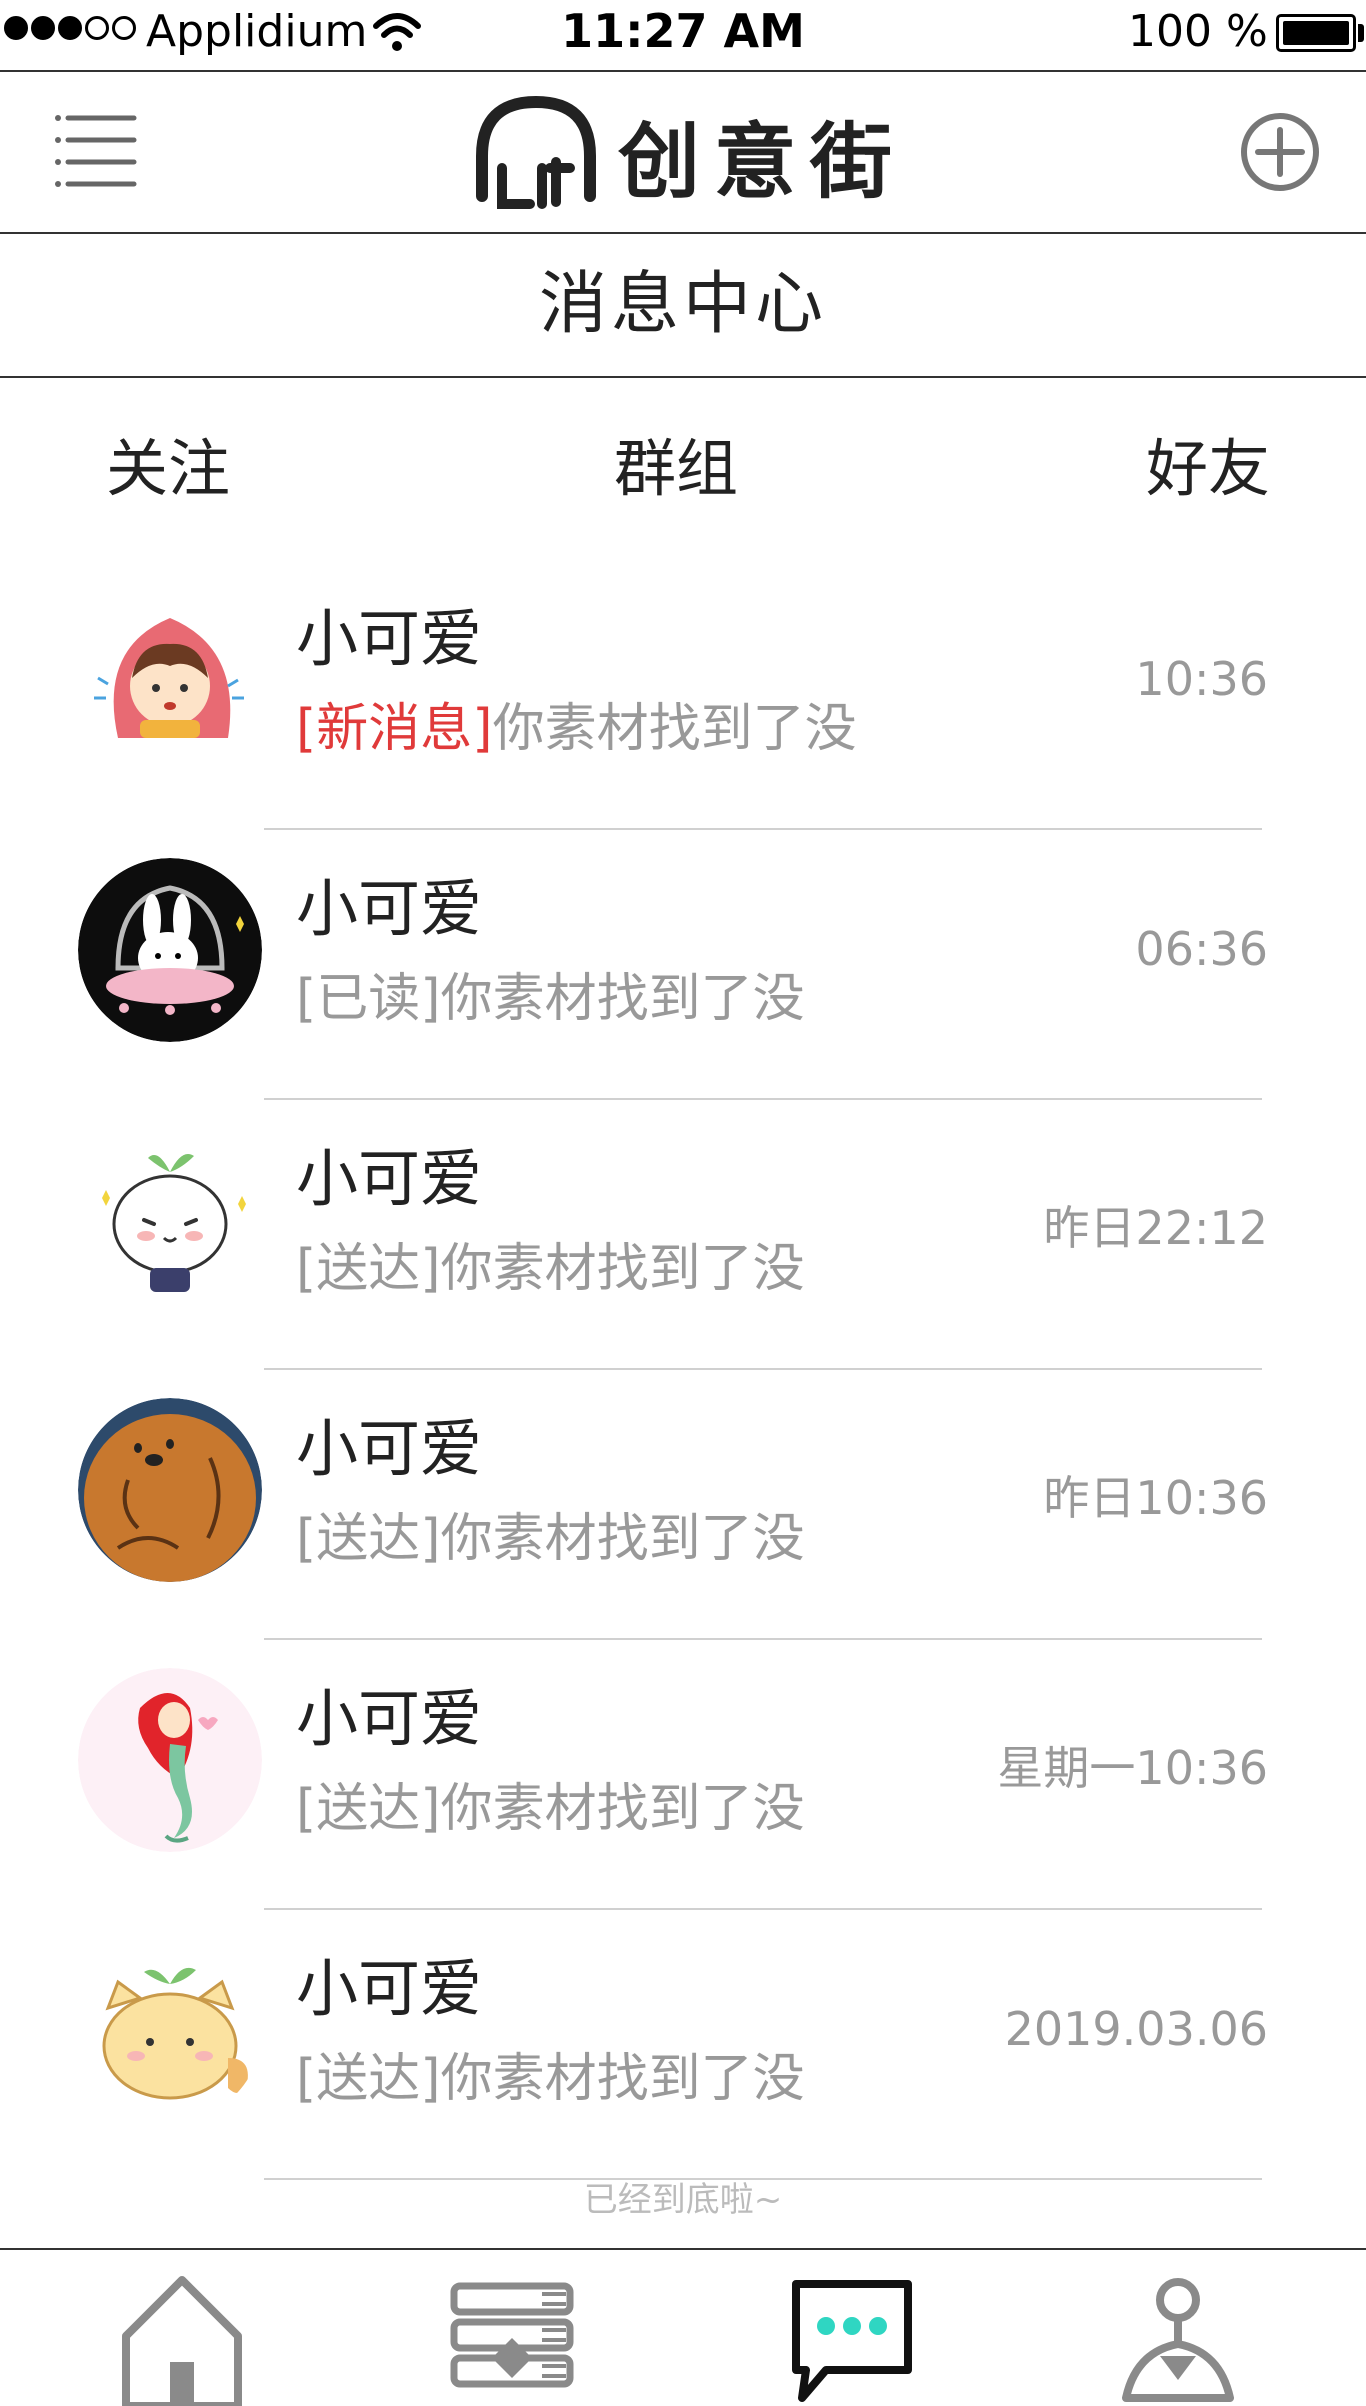 The image size is (1366, 2406). I want to click on menu-button, so click(97, 151).